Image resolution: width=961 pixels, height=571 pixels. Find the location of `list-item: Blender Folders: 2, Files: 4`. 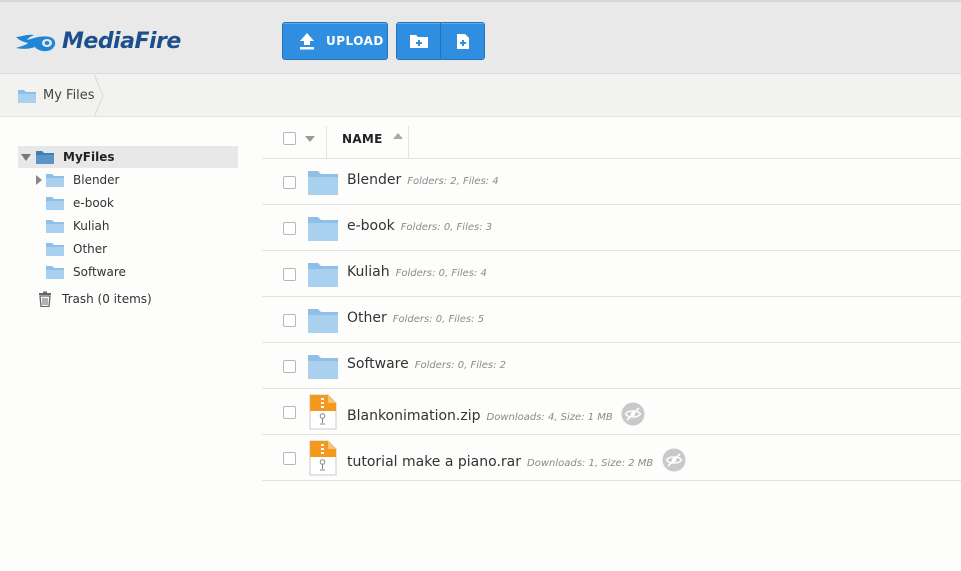

list-item: Blender Folders: 2, Files: 4 is located at coordinates (611, 182).